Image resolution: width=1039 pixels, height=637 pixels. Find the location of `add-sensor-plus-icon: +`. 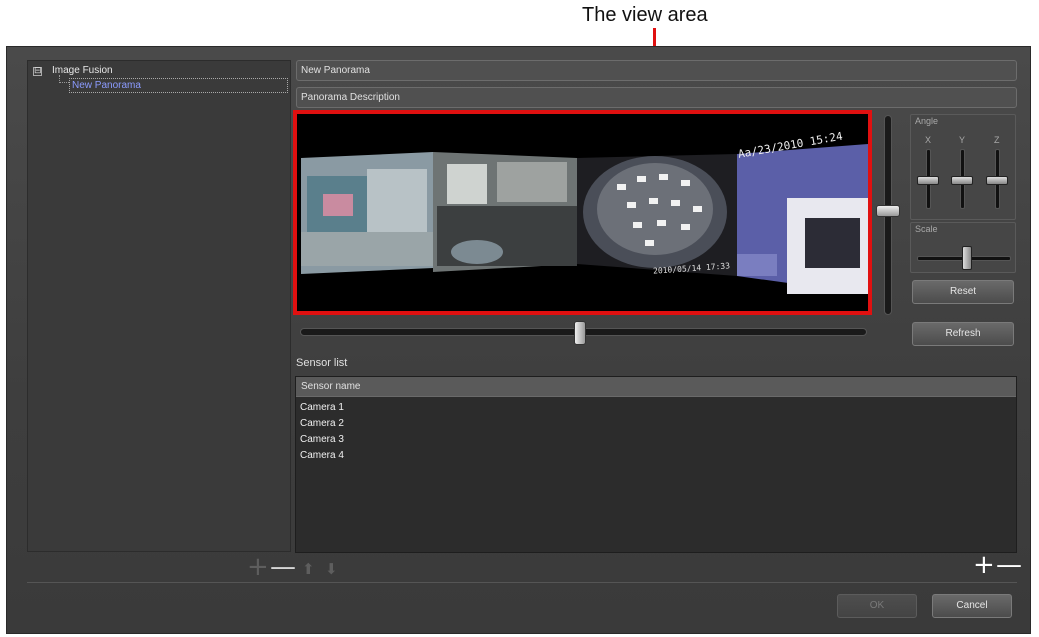

add-sensor-plus-icon: + is located at coordinates (984, 565).